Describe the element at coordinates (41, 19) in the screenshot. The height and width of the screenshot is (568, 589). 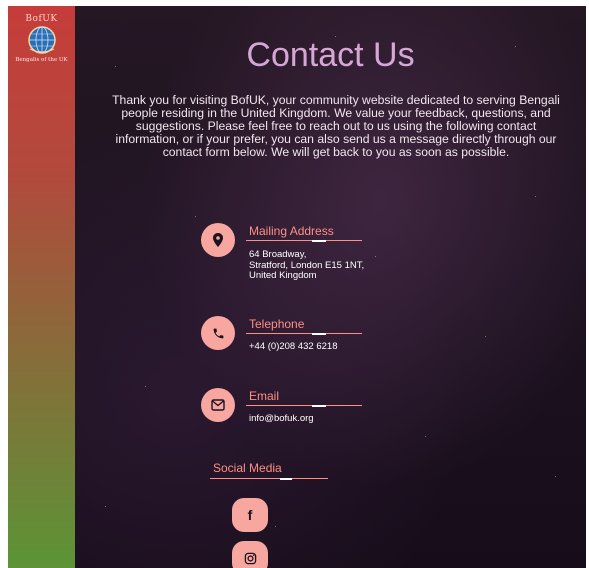
I see `logo-title: BofUK` at that location.